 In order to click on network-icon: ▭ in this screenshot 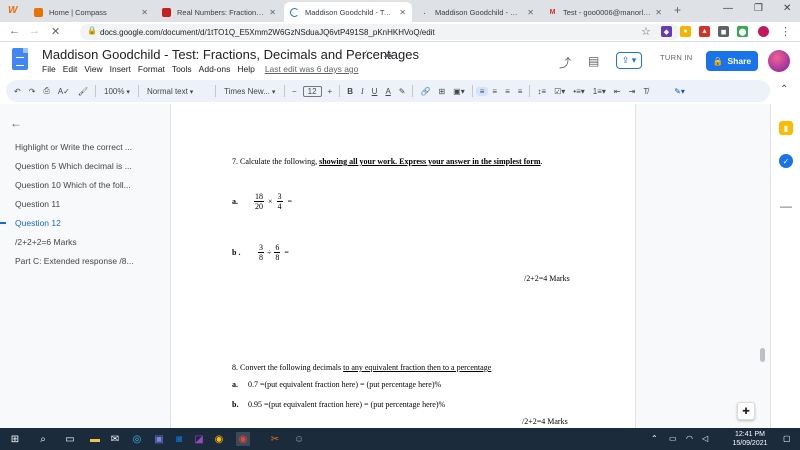, I will do `click(673, 438)`.